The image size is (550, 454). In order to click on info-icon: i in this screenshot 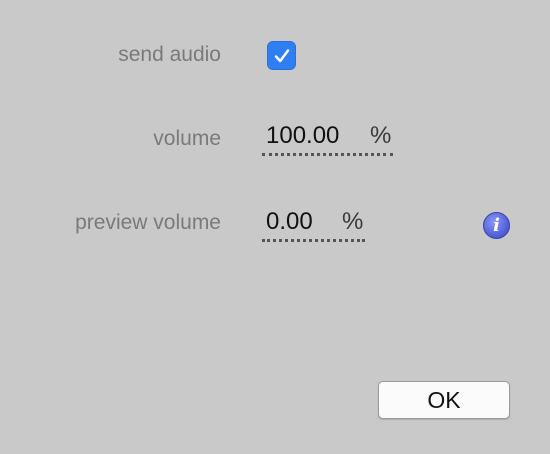, I will do `click(496, 225)`.